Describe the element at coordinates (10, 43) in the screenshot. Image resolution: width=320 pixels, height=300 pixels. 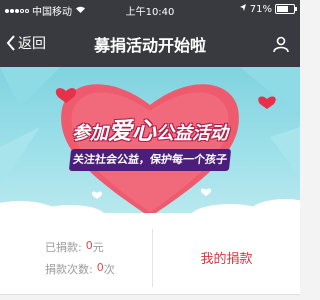
I see `chevron-left-icon` at that location.